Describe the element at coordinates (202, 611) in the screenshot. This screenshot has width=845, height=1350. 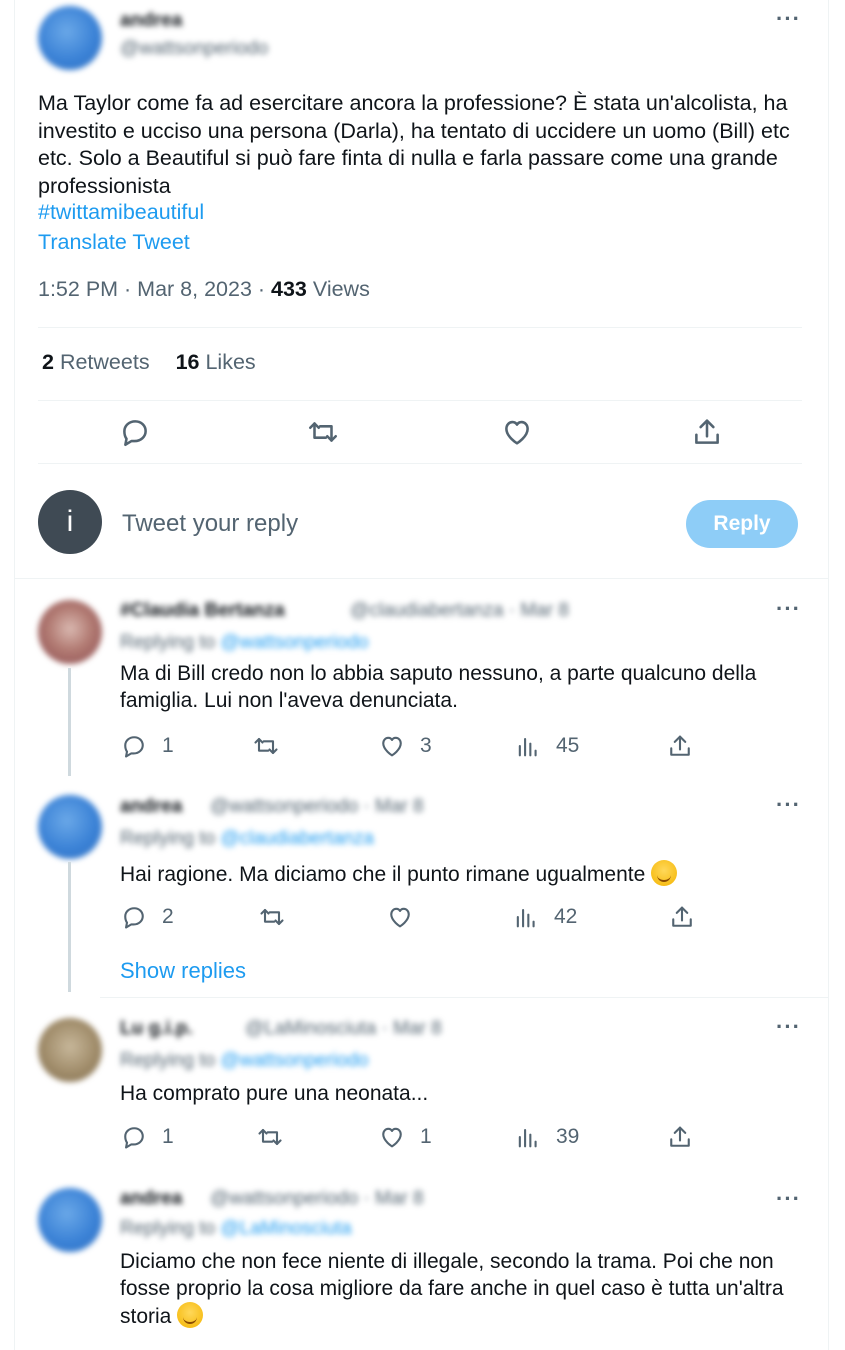
I see `reply-author-name: #Claudia Bertanza` at that location.